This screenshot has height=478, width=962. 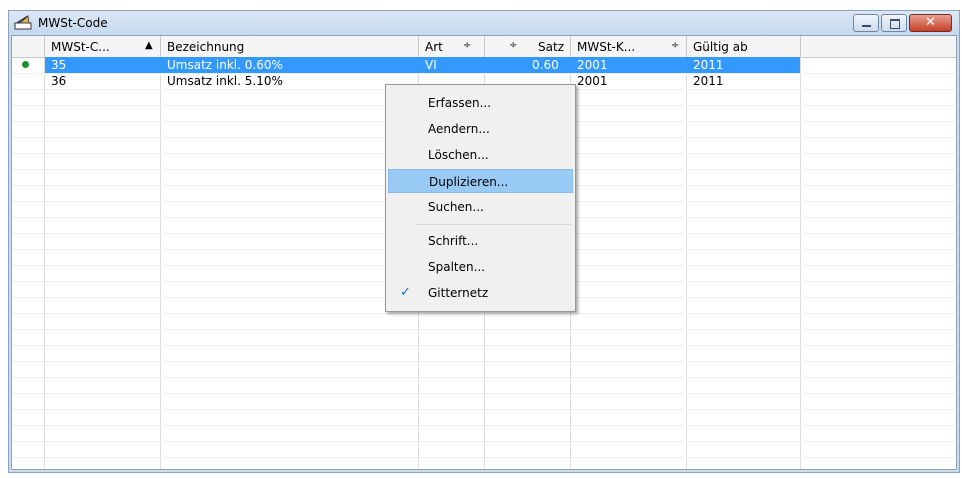 I want to click on minimize-icon, so click(x=866, y=26).